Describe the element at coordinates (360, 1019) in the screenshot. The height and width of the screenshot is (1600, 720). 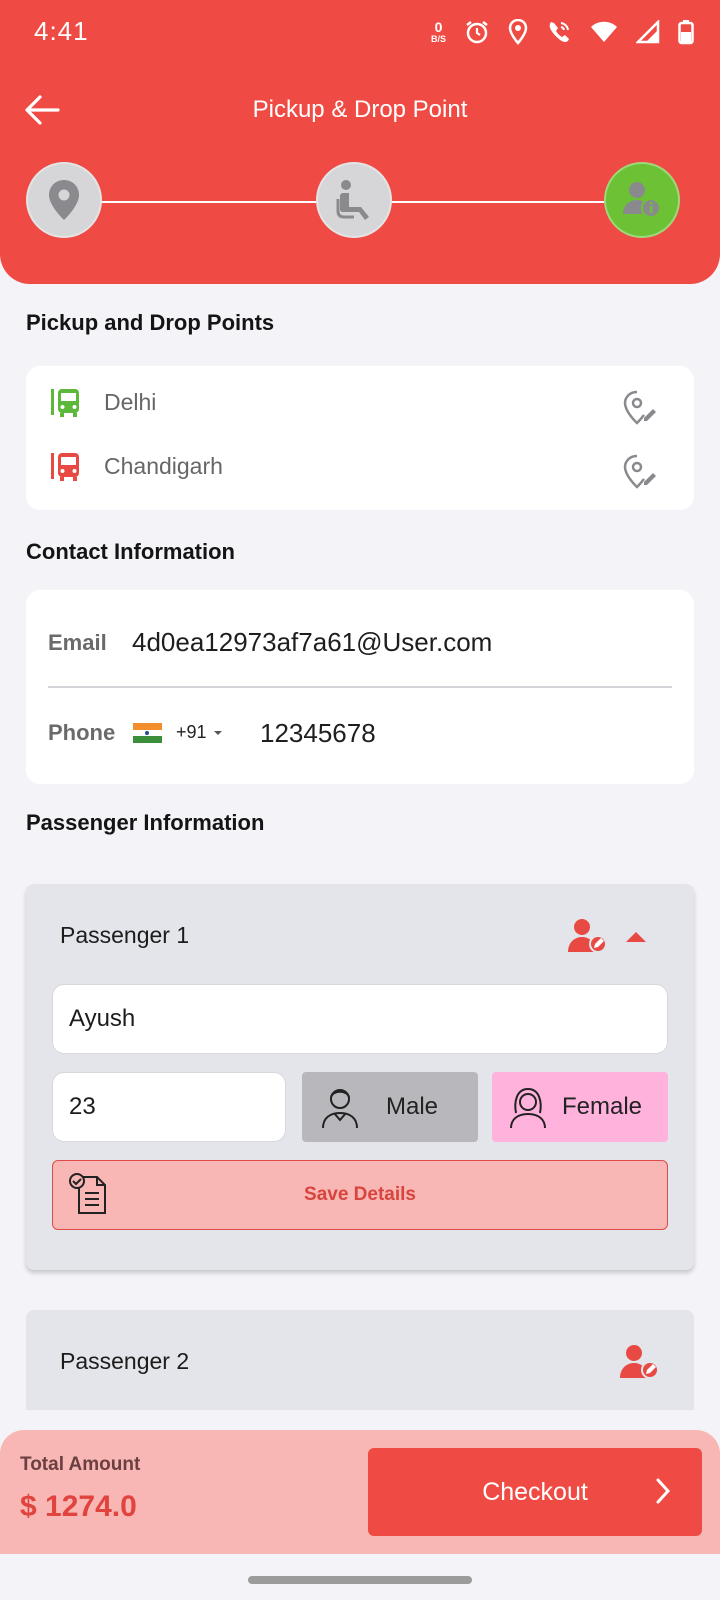
I see `passenger-name-input: Ayush` at that location.